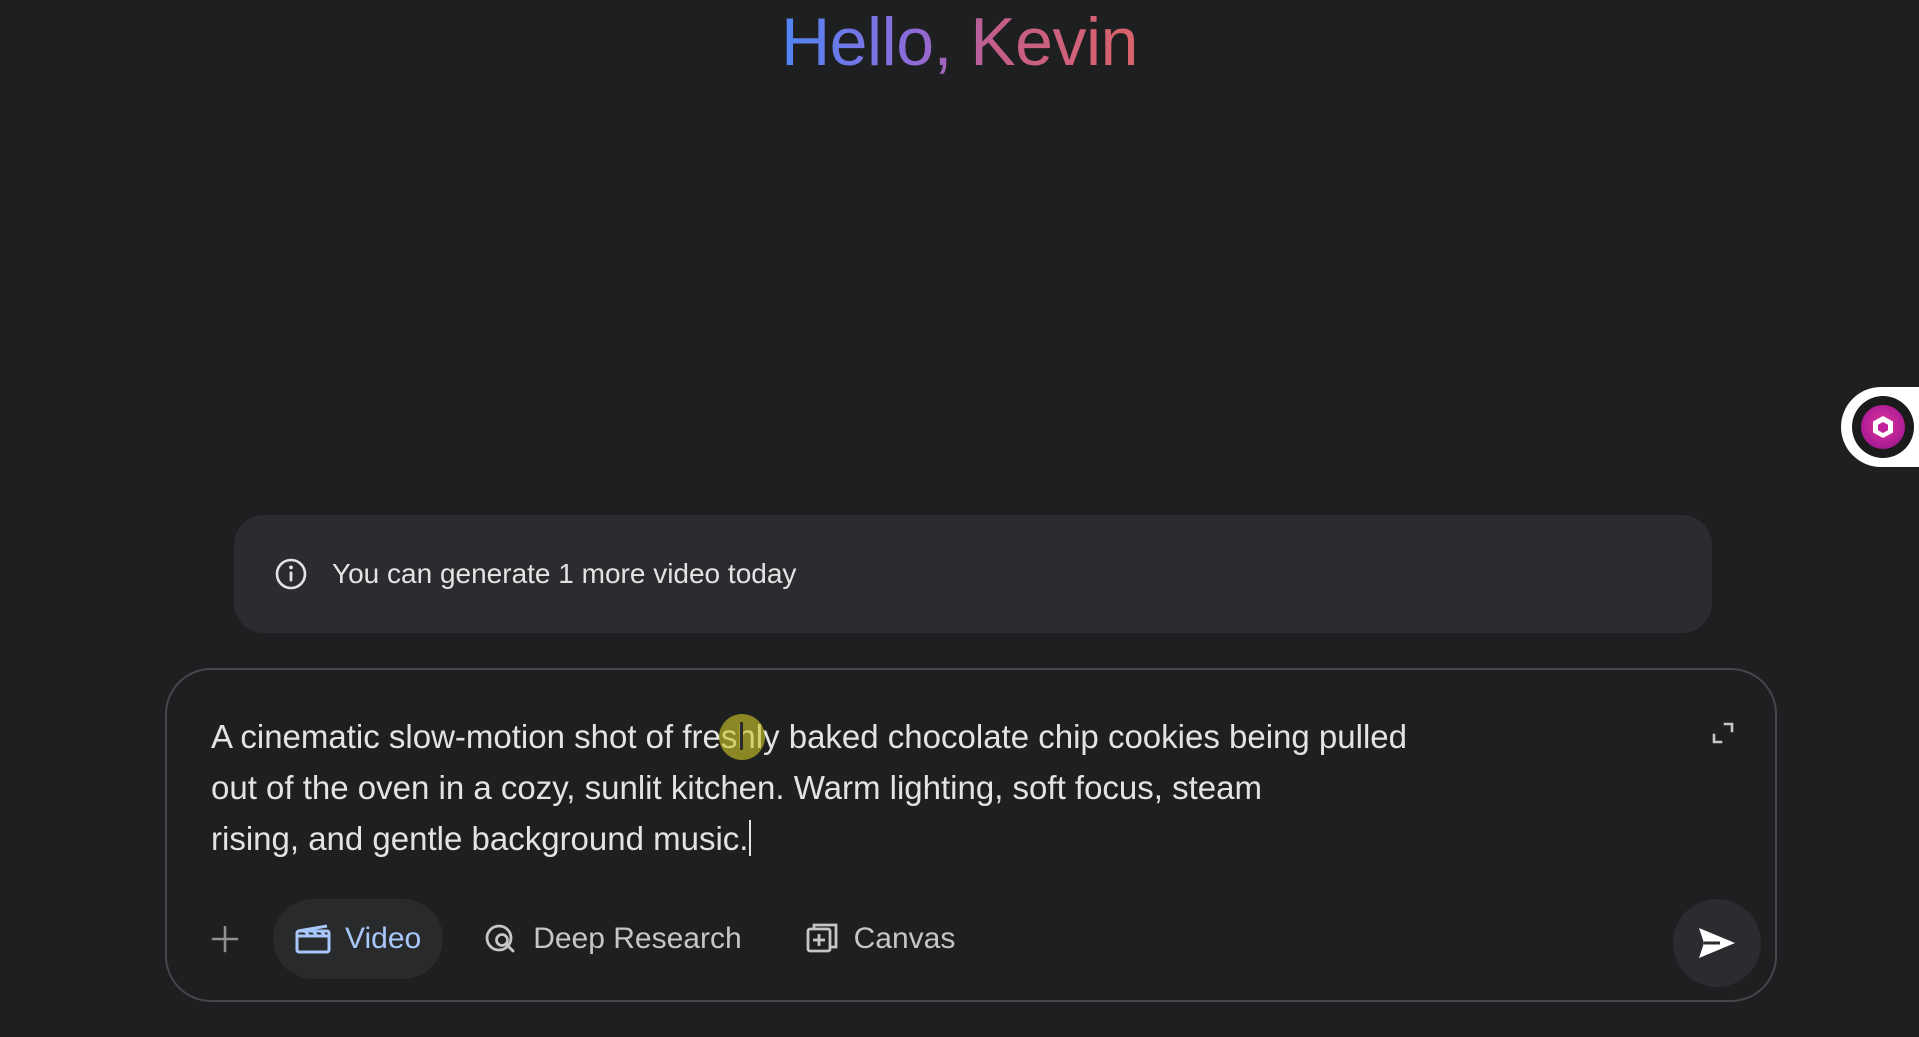  I want to click on side-extension-widget, so click(1880, 427).